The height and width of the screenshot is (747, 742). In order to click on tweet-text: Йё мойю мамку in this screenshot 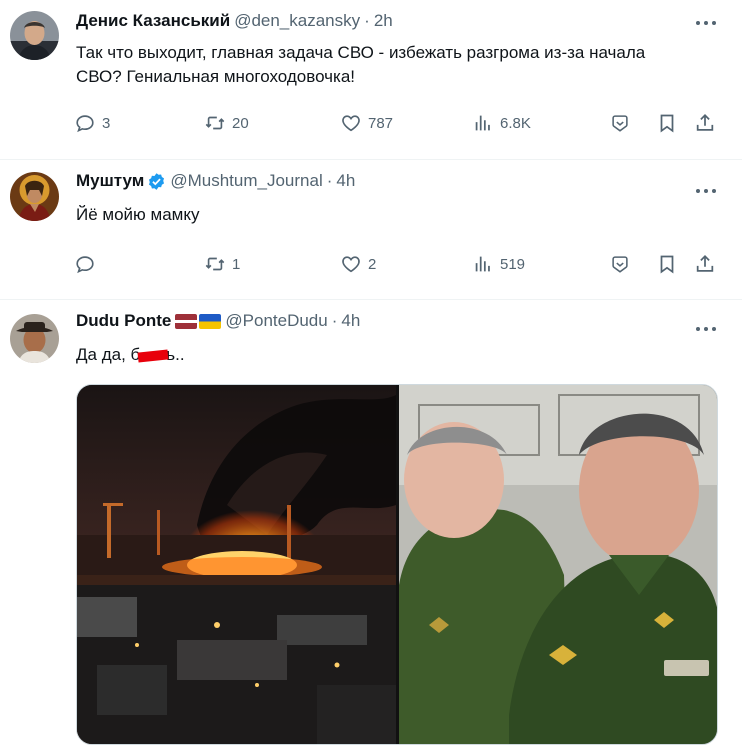, I will do `click(396, 215)`.